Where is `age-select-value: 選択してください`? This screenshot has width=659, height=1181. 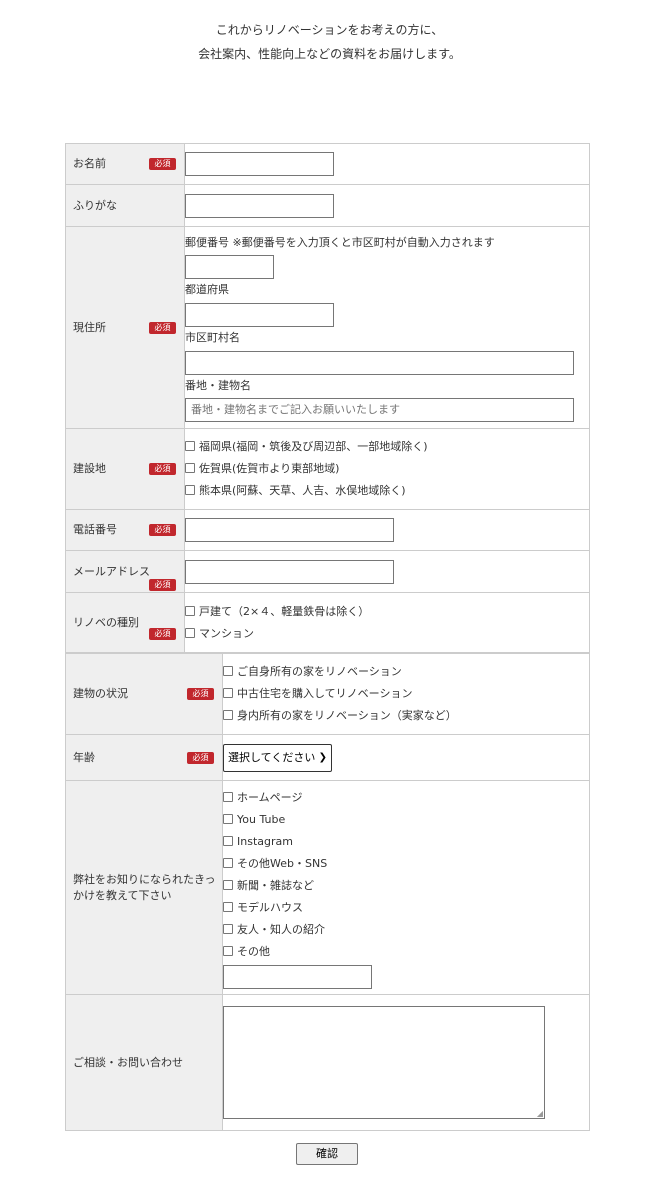 age-select-value: 選択してください is located at coordinates (272, 757).